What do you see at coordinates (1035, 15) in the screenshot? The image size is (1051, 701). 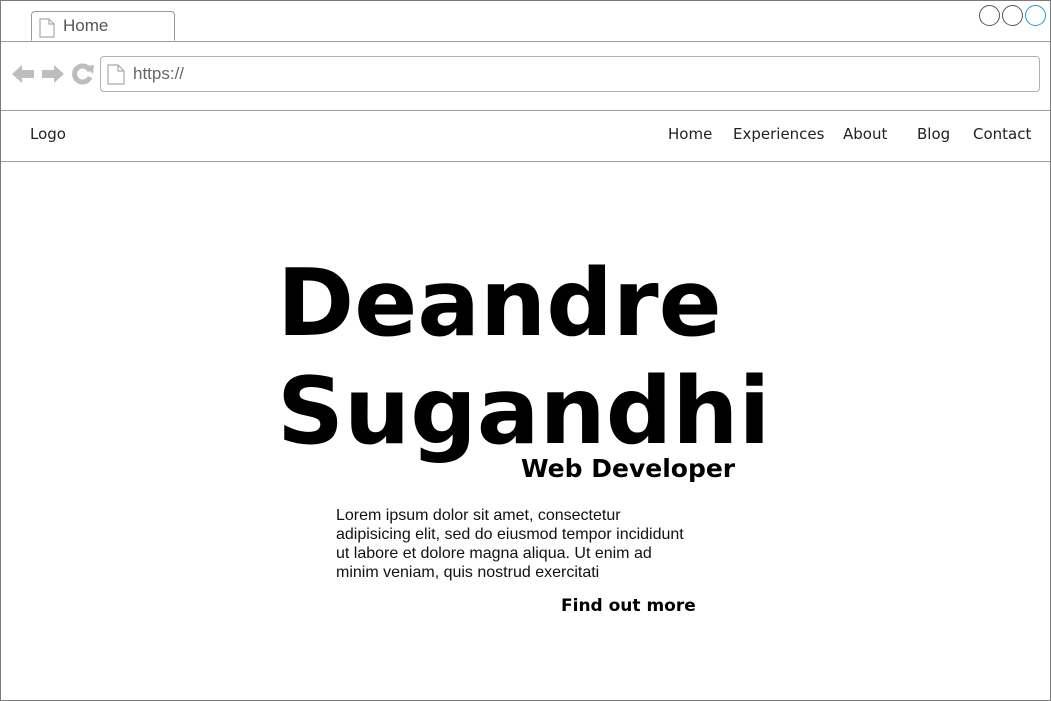 I see `close-button` at bounding box center [1035, 15].